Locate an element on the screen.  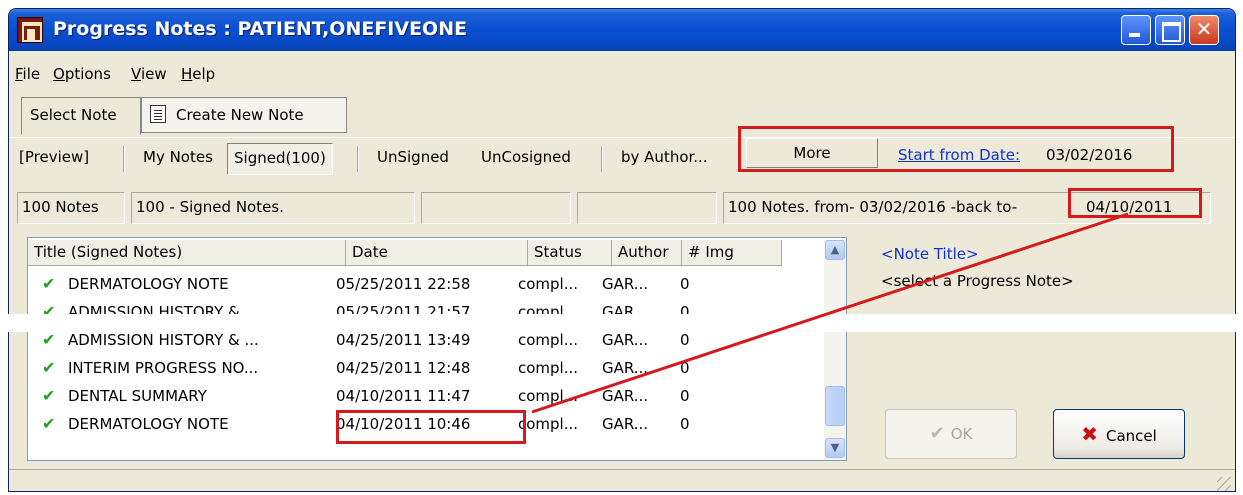
tab-create-new-note-label: Create New Note is located at coordinates (240, 115).